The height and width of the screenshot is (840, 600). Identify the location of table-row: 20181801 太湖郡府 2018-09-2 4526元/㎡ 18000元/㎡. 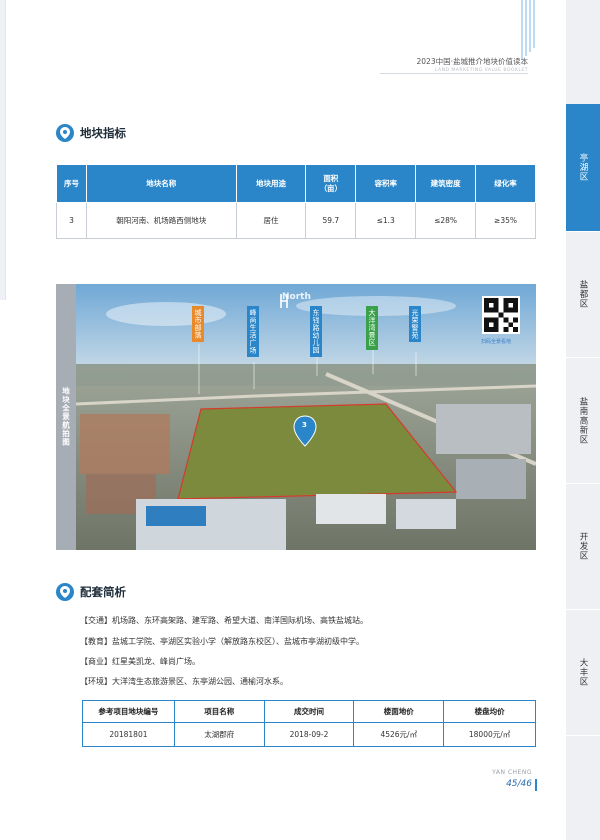
(309, 734).